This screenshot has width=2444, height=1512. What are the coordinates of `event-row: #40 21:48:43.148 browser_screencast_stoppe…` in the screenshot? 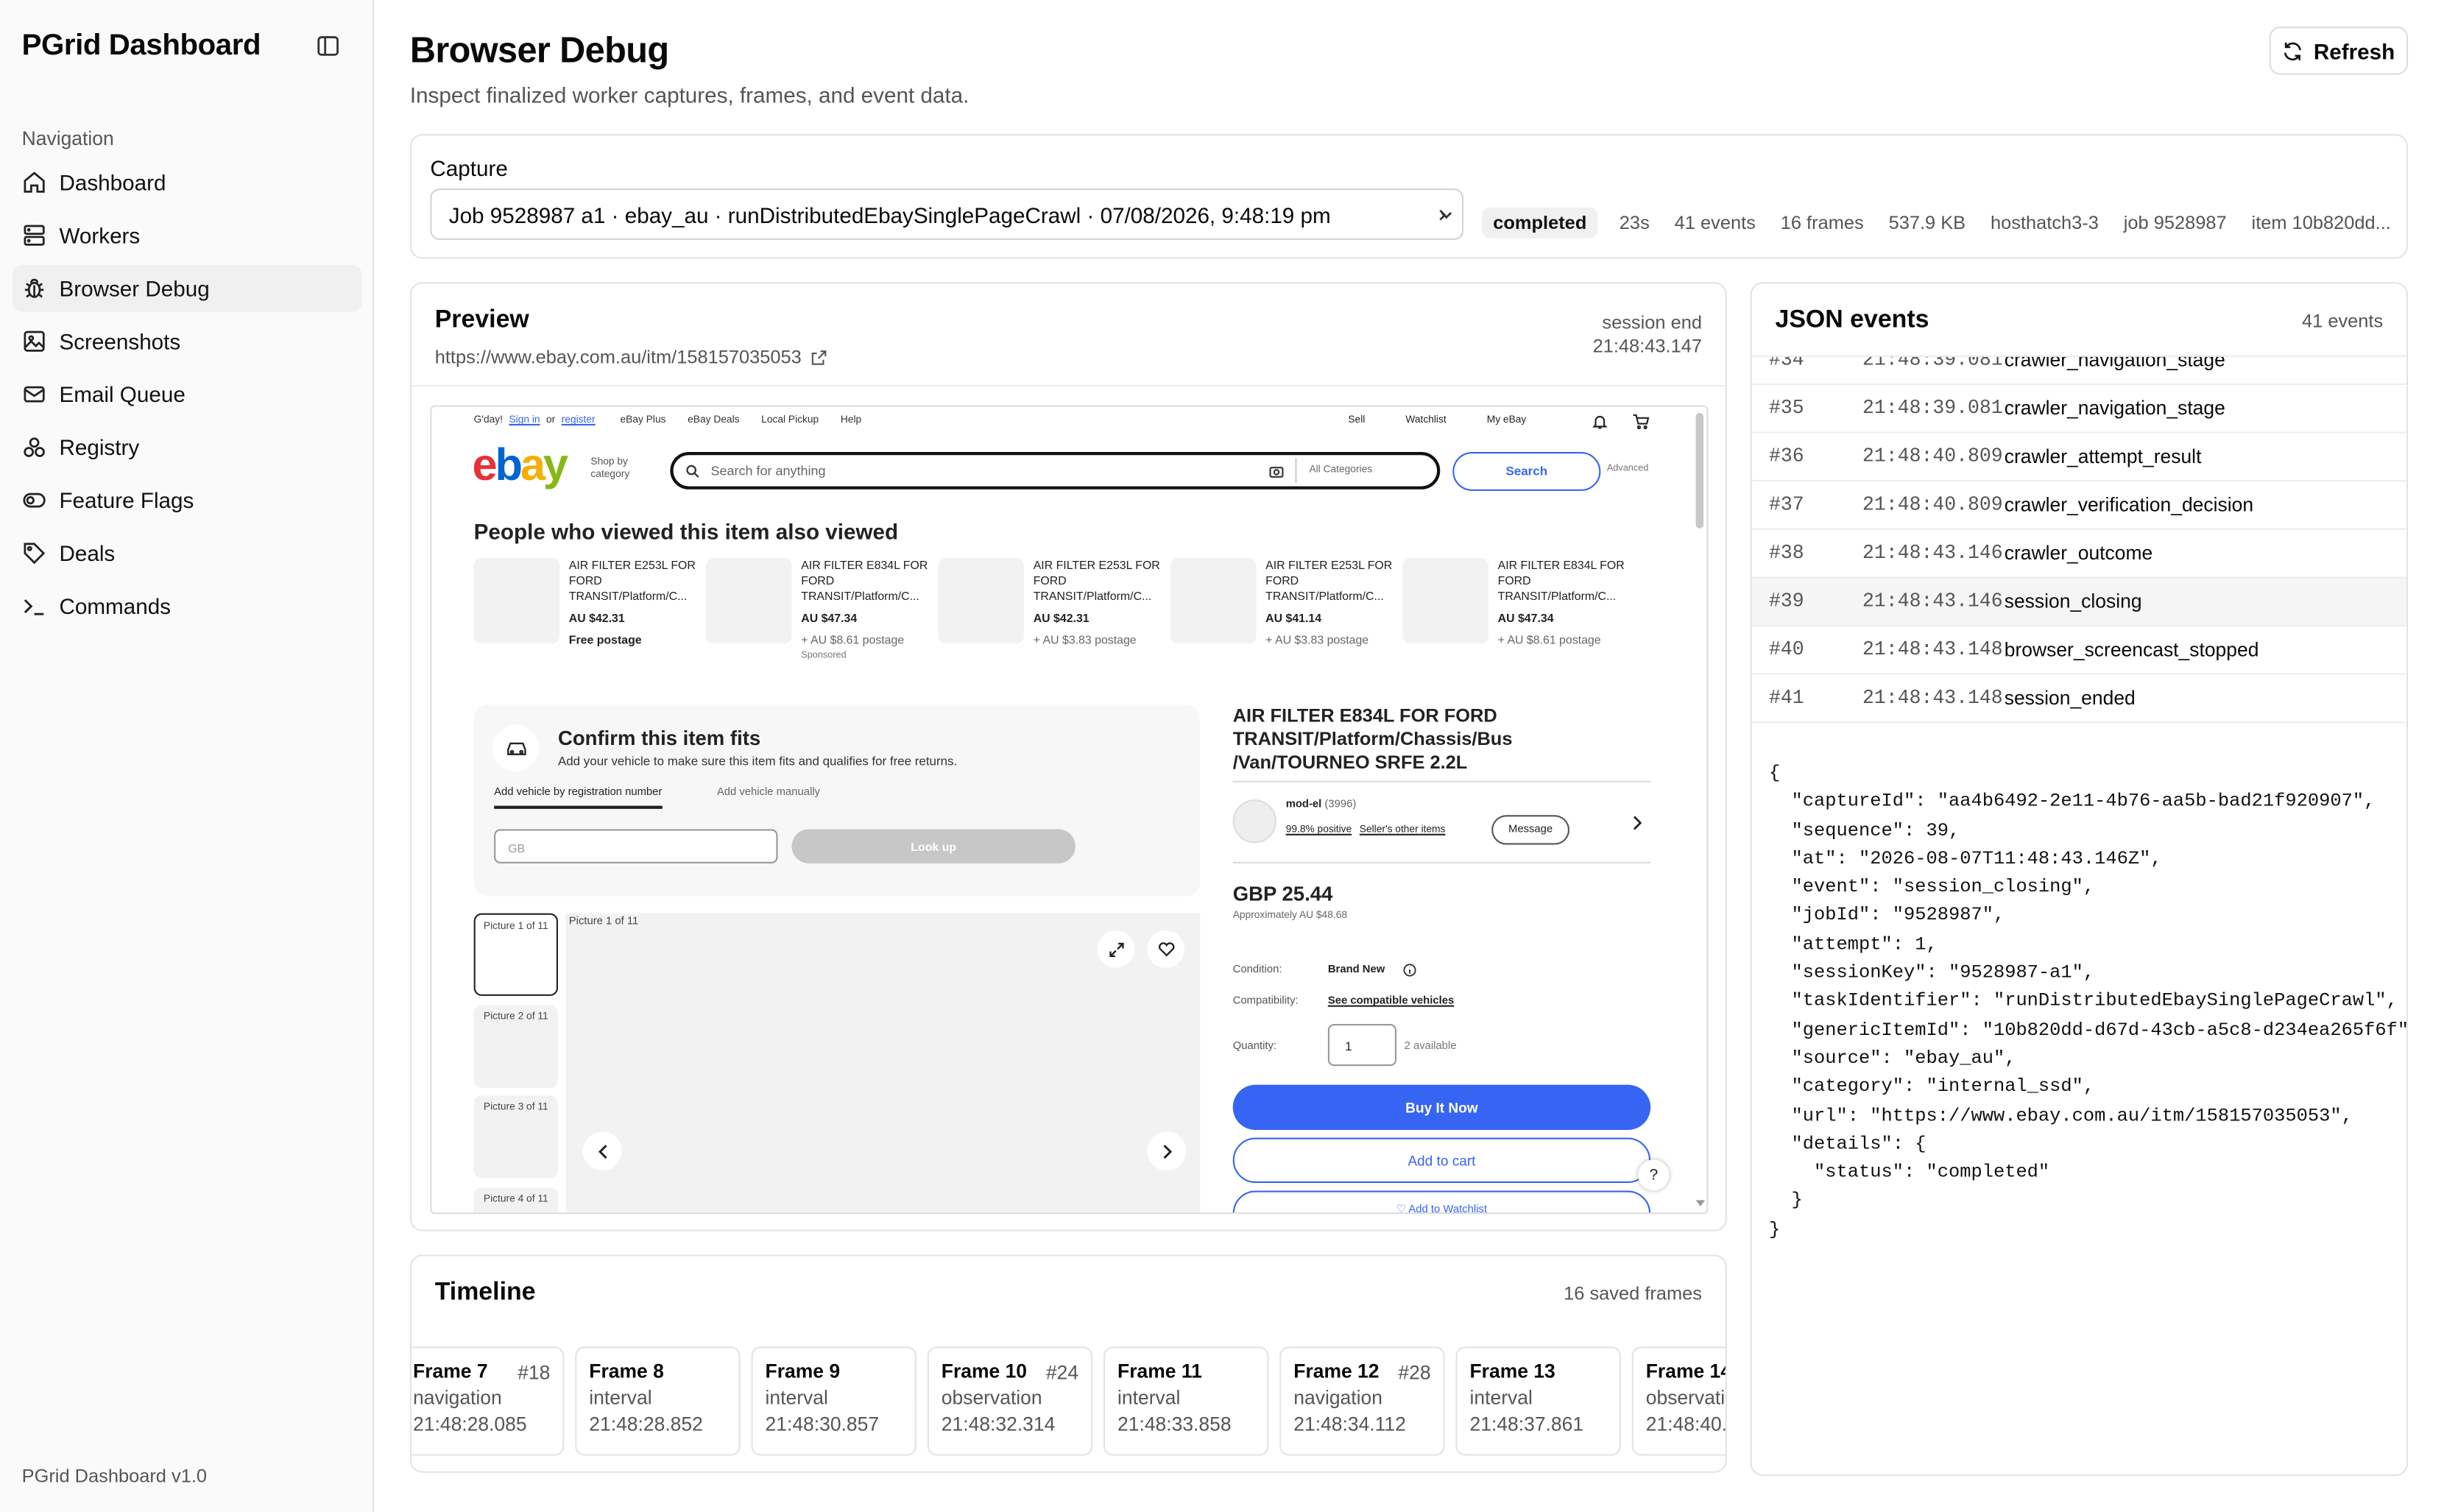 It's located at (2078, 650).